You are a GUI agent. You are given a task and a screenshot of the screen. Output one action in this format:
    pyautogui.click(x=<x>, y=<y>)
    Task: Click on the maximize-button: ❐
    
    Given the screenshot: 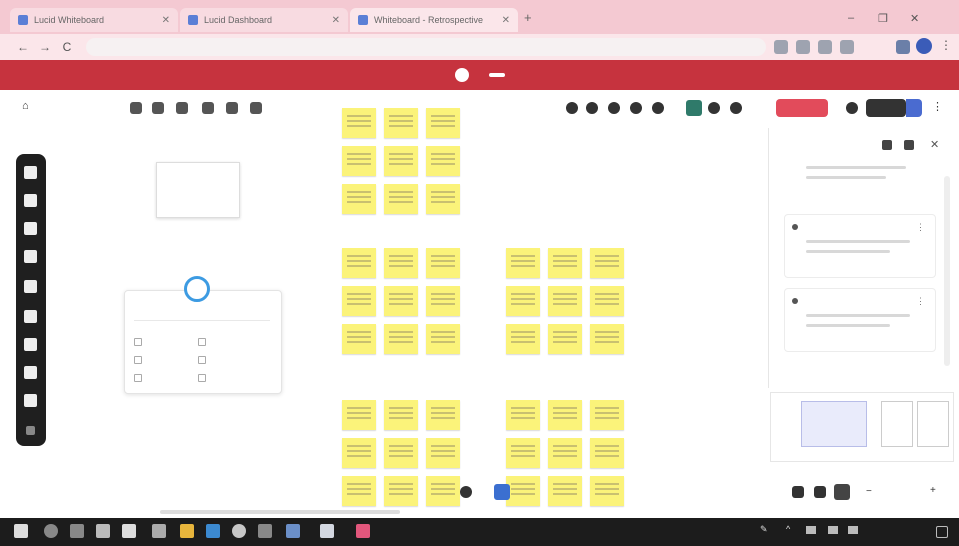 What is the action you would take?
    pyautogui.click(x=883, y=18)
    